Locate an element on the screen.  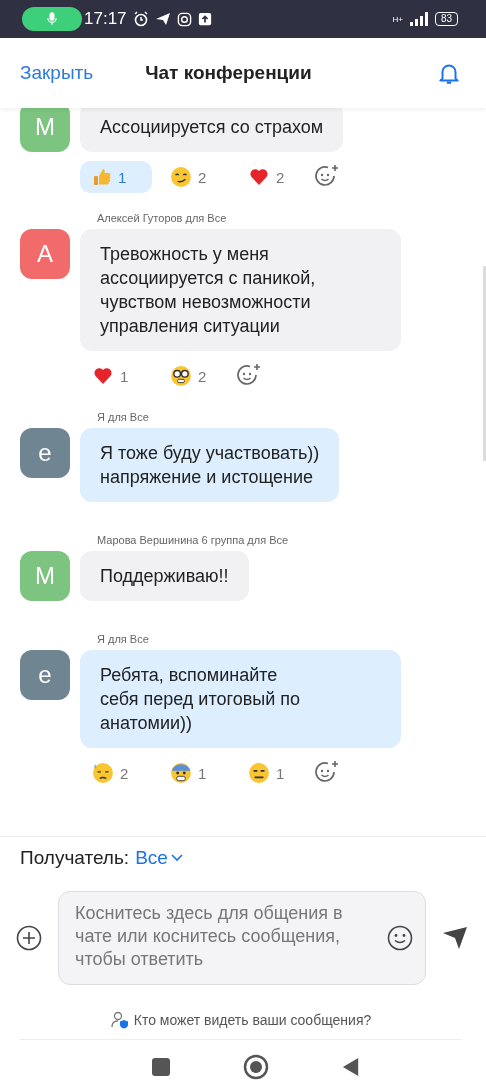
recipient-label: Получатель: is located at coordinates (75, 858).